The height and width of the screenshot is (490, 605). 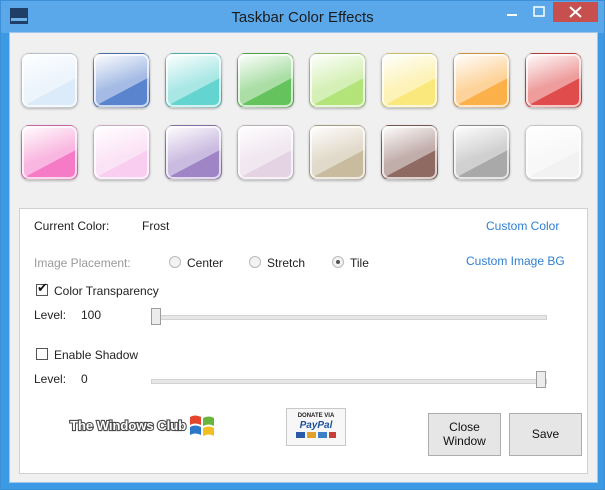 I want to click on radio-stretch, so click(x=255, y=262).